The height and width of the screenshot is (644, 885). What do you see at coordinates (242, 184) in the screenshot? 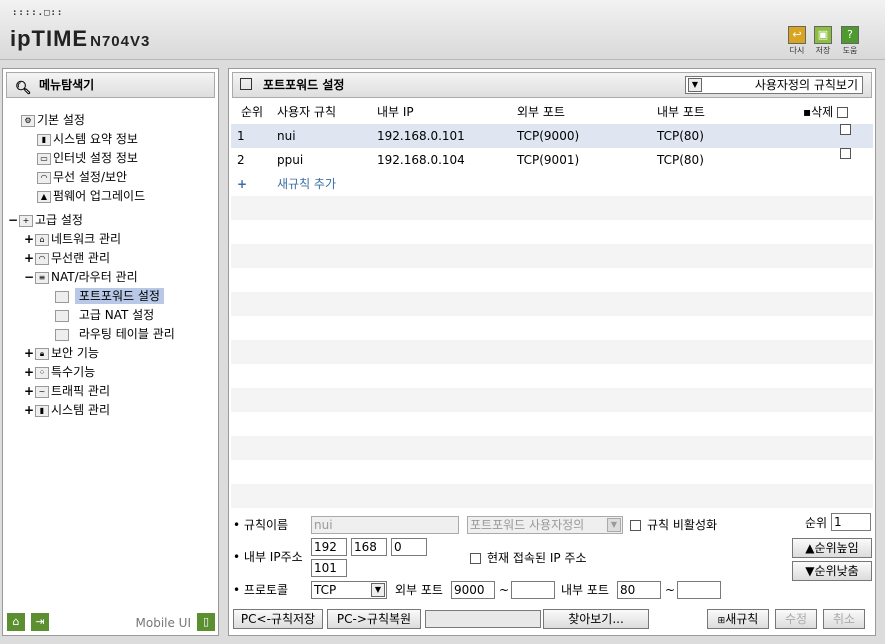
I see `add-icon: +` at bounding box center [242, 184].